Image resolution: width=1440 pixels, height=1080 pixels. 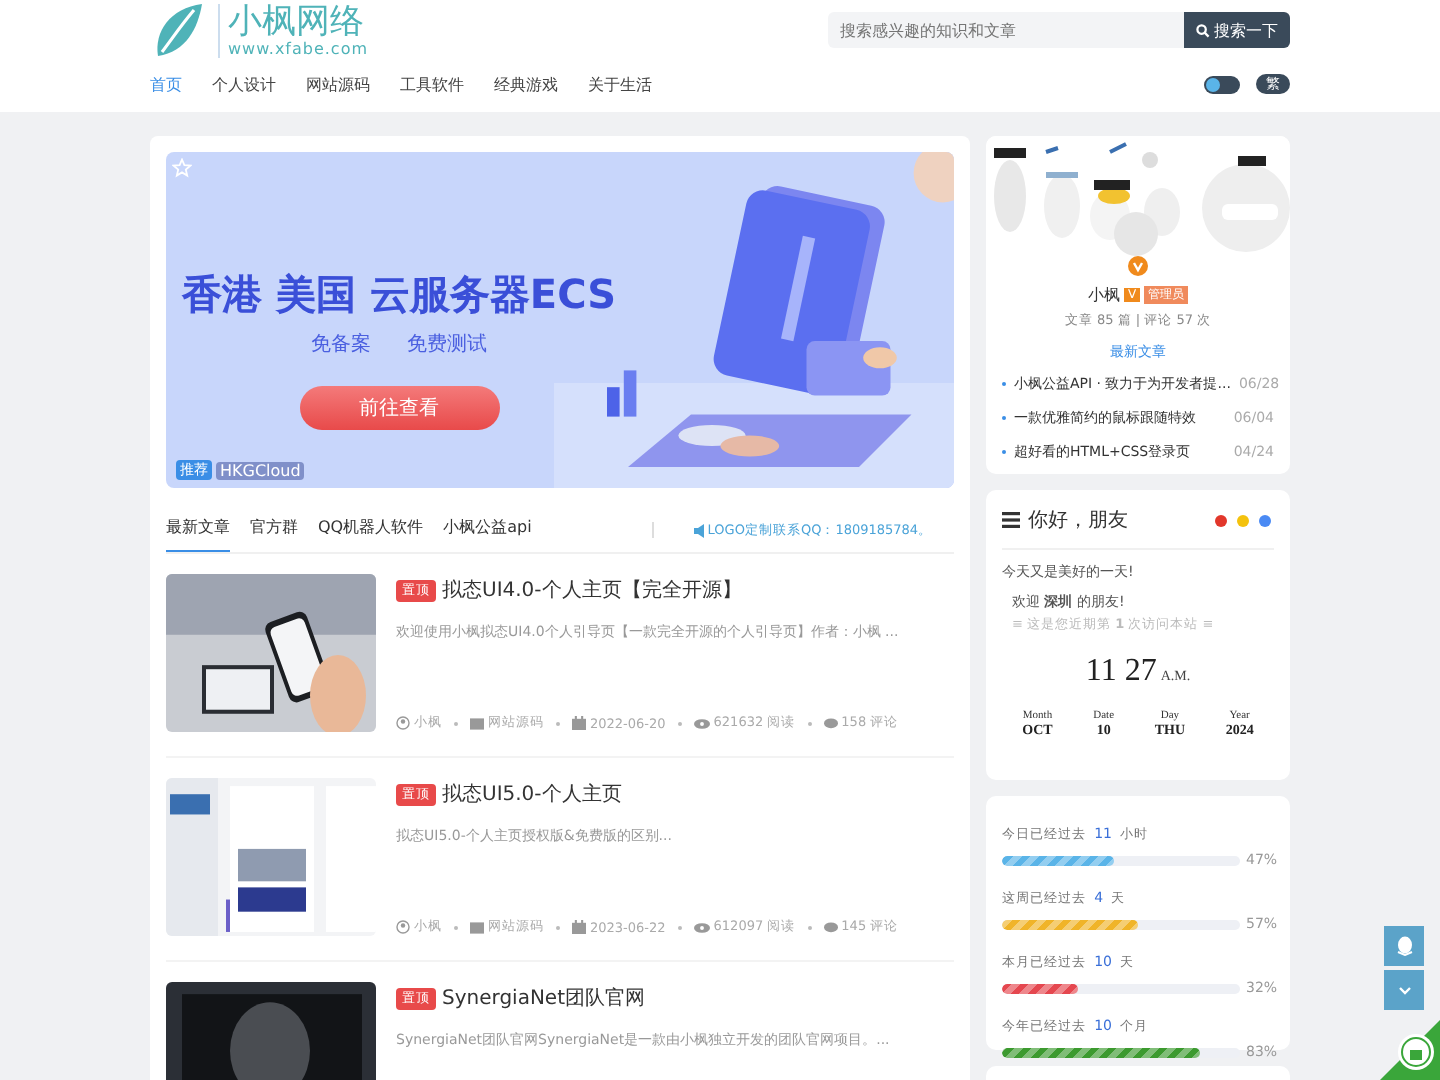 I want to click on article-tab: 小枫公益api, so click(x=487, y=530).